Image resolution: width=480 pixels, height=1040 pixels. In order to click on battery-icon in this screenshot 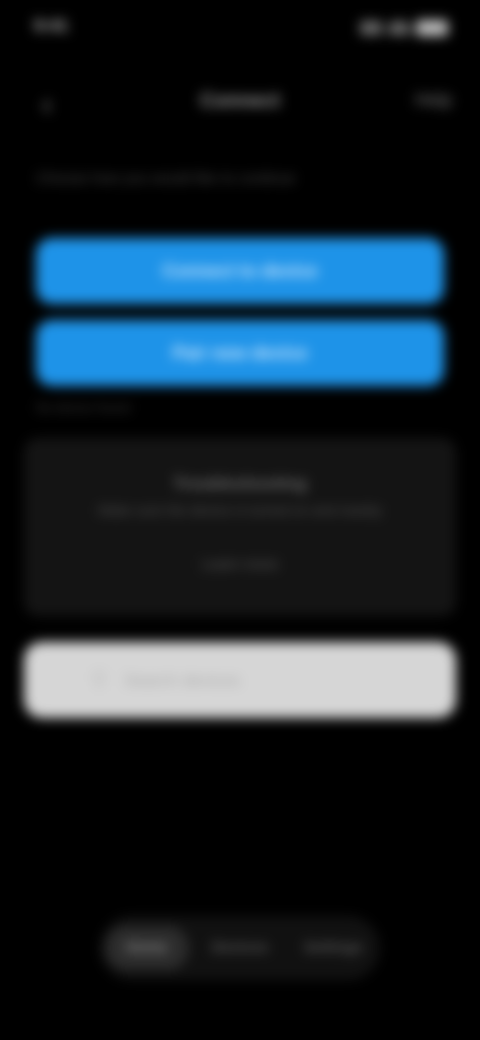, I will do `click(432, 28)`.